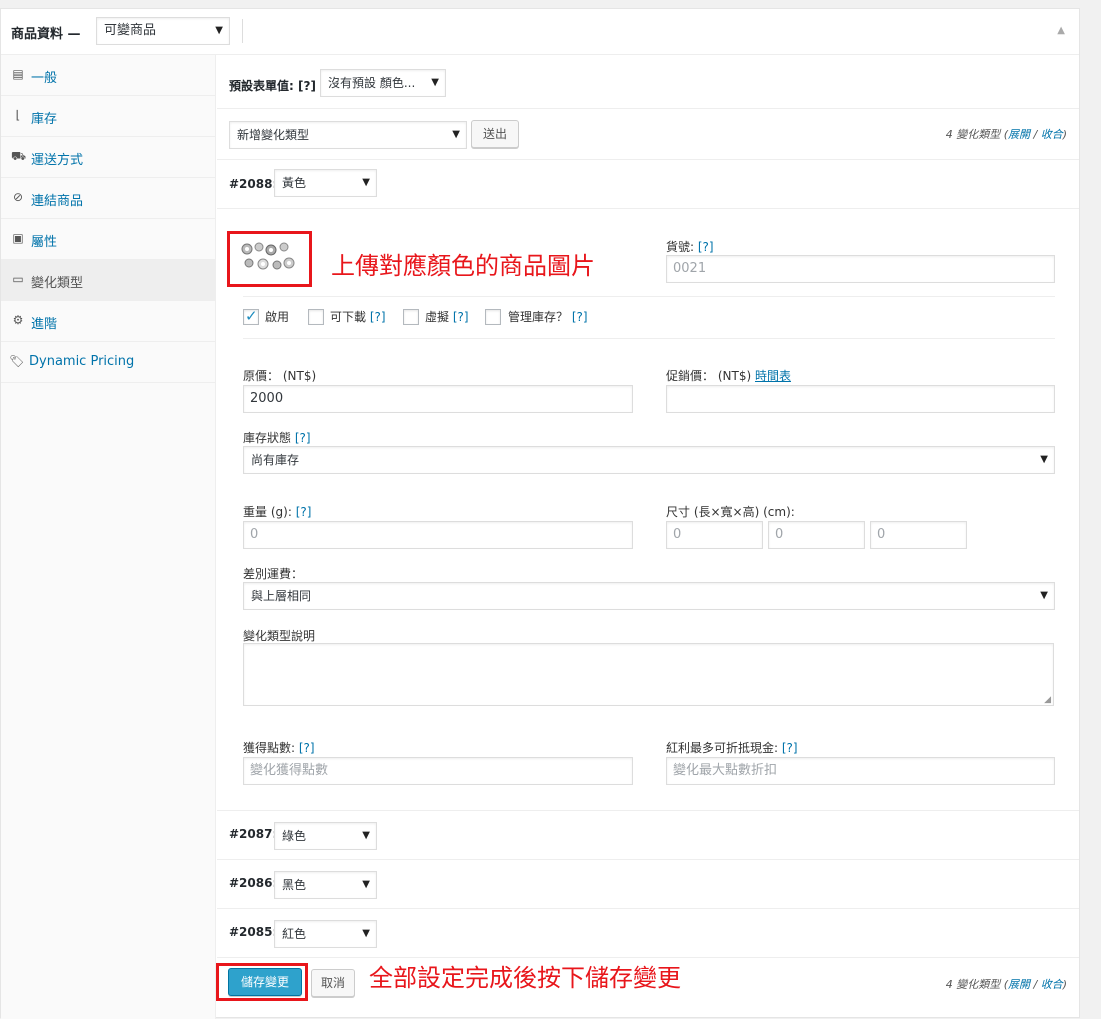  Describe the element at coordinates (307, 748) in the screenshot. I see `points-help: [?]` at that location.